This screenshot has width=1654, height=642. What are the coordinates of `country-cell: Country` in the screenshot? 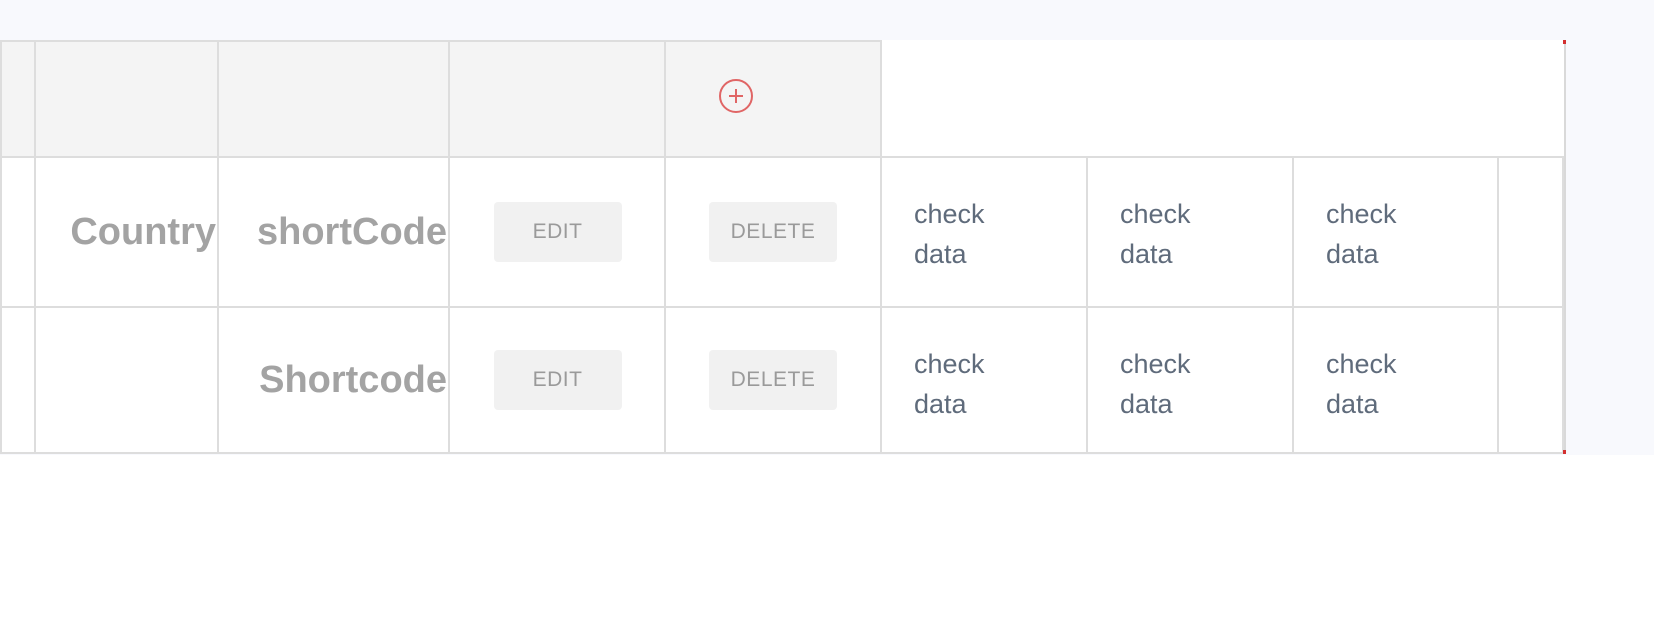 It's located at (127, 232).